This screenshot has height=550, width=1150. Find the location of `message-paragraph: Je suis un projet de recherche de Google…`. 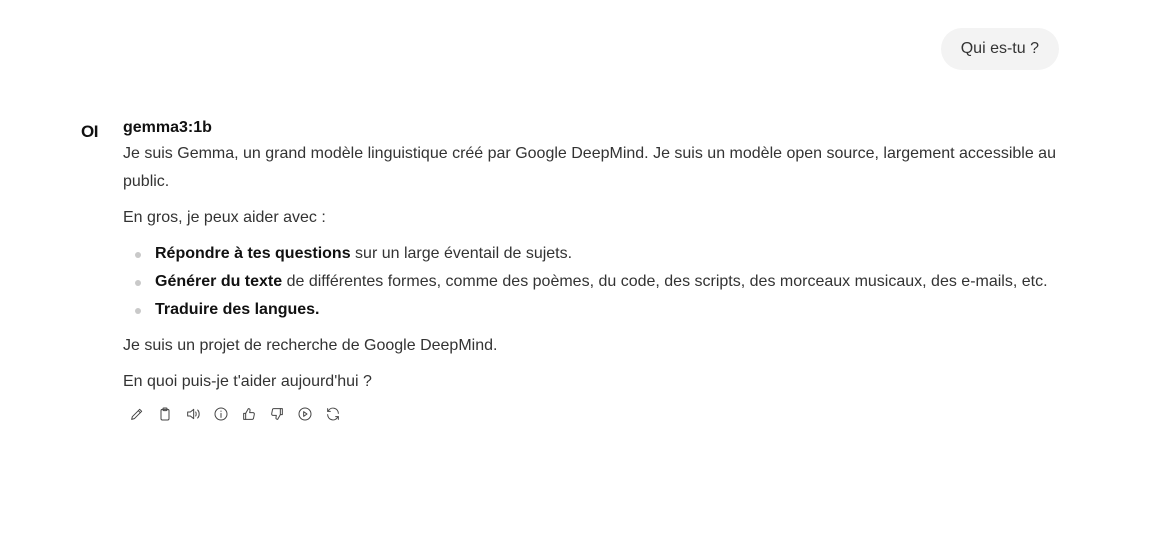

message-paragraph: Je suis un projet de recherche de Google… is located at coordinates (310, 345).